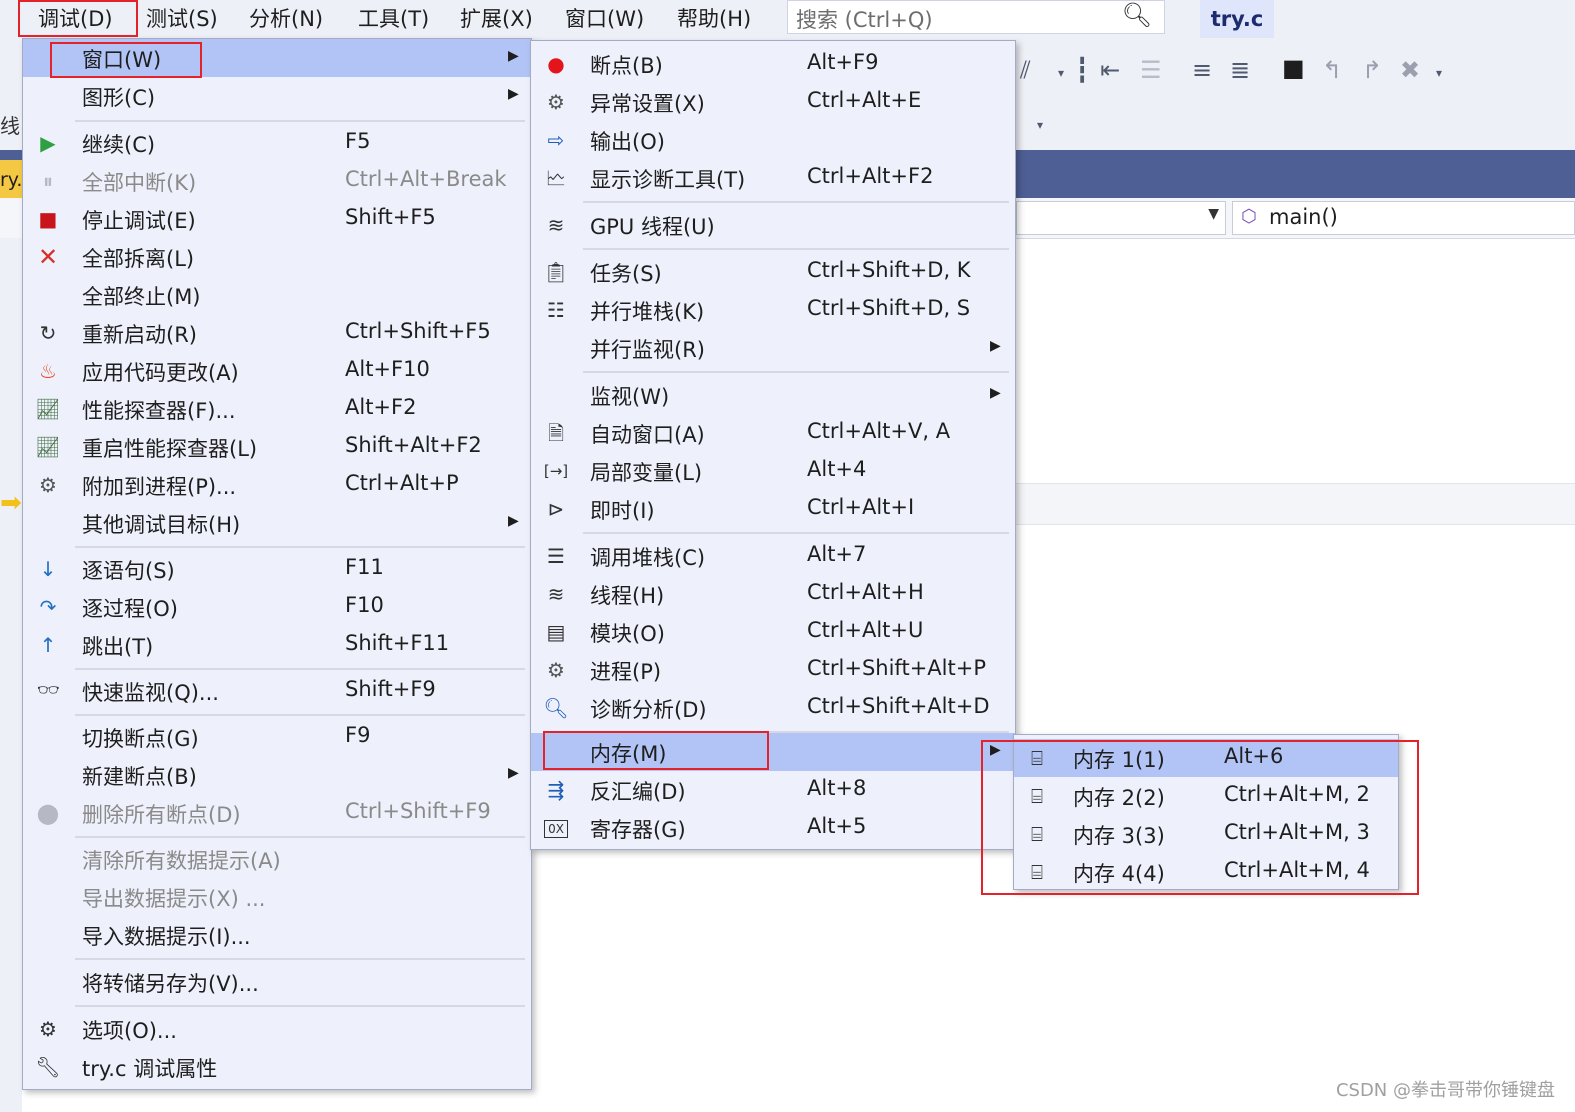 Image resolution: width=1575 pixels, height=1112 pixels. I want to click on menu-item-disassembly: ⇶ 反汇编(D) Alt+8, so click(773, 790).